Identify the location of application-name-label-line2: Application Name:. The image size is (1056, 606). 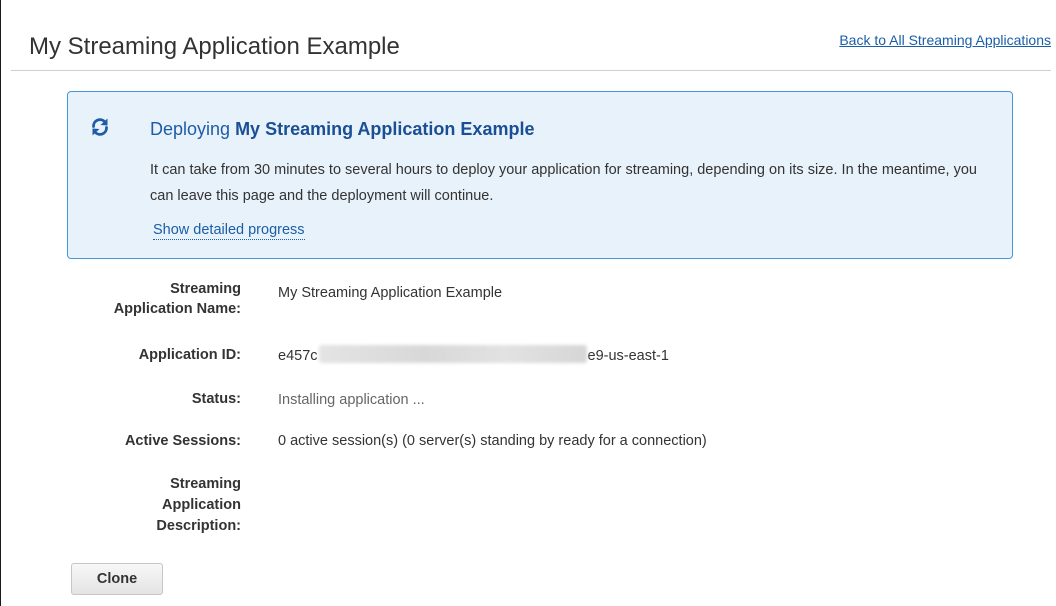
(177, 309).